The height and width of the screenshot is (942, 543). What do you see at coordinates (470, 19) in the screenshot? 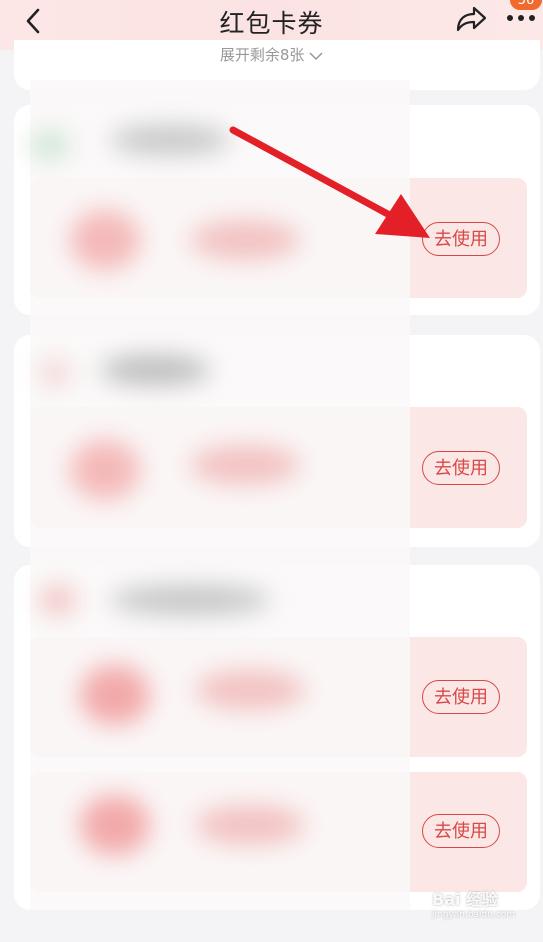
I see `share-icon` at bounding box center [470, 19].